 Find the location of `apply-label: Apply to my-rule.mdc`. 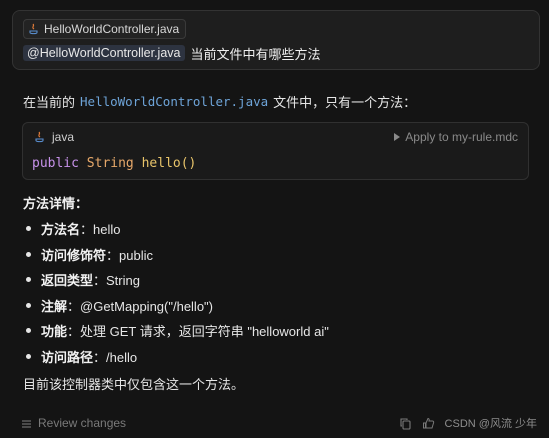

apply-label: Apply to my-rule.mdc is located at coordinates (461, 137).